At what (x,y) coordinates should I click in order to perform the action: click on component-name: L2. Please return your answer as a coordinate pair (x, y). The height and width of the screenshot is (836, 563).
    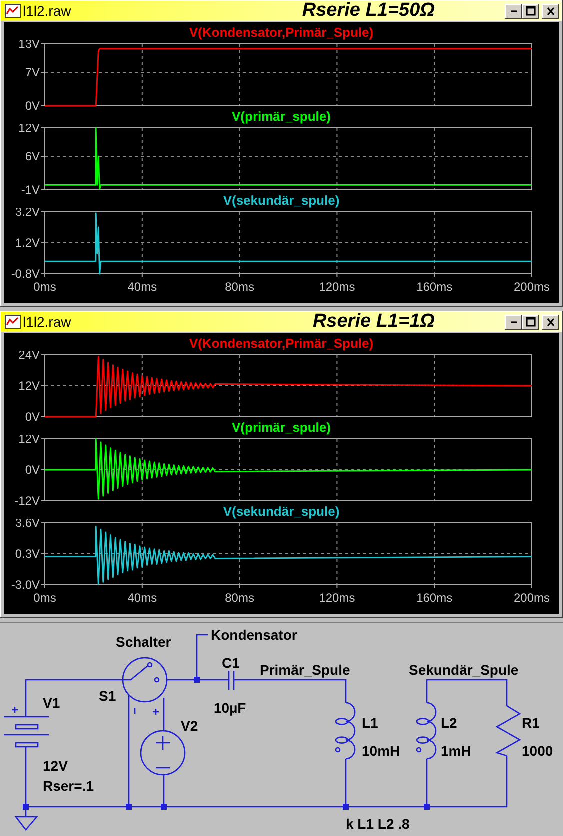
    Looking at the image, I should click on (449, 723).